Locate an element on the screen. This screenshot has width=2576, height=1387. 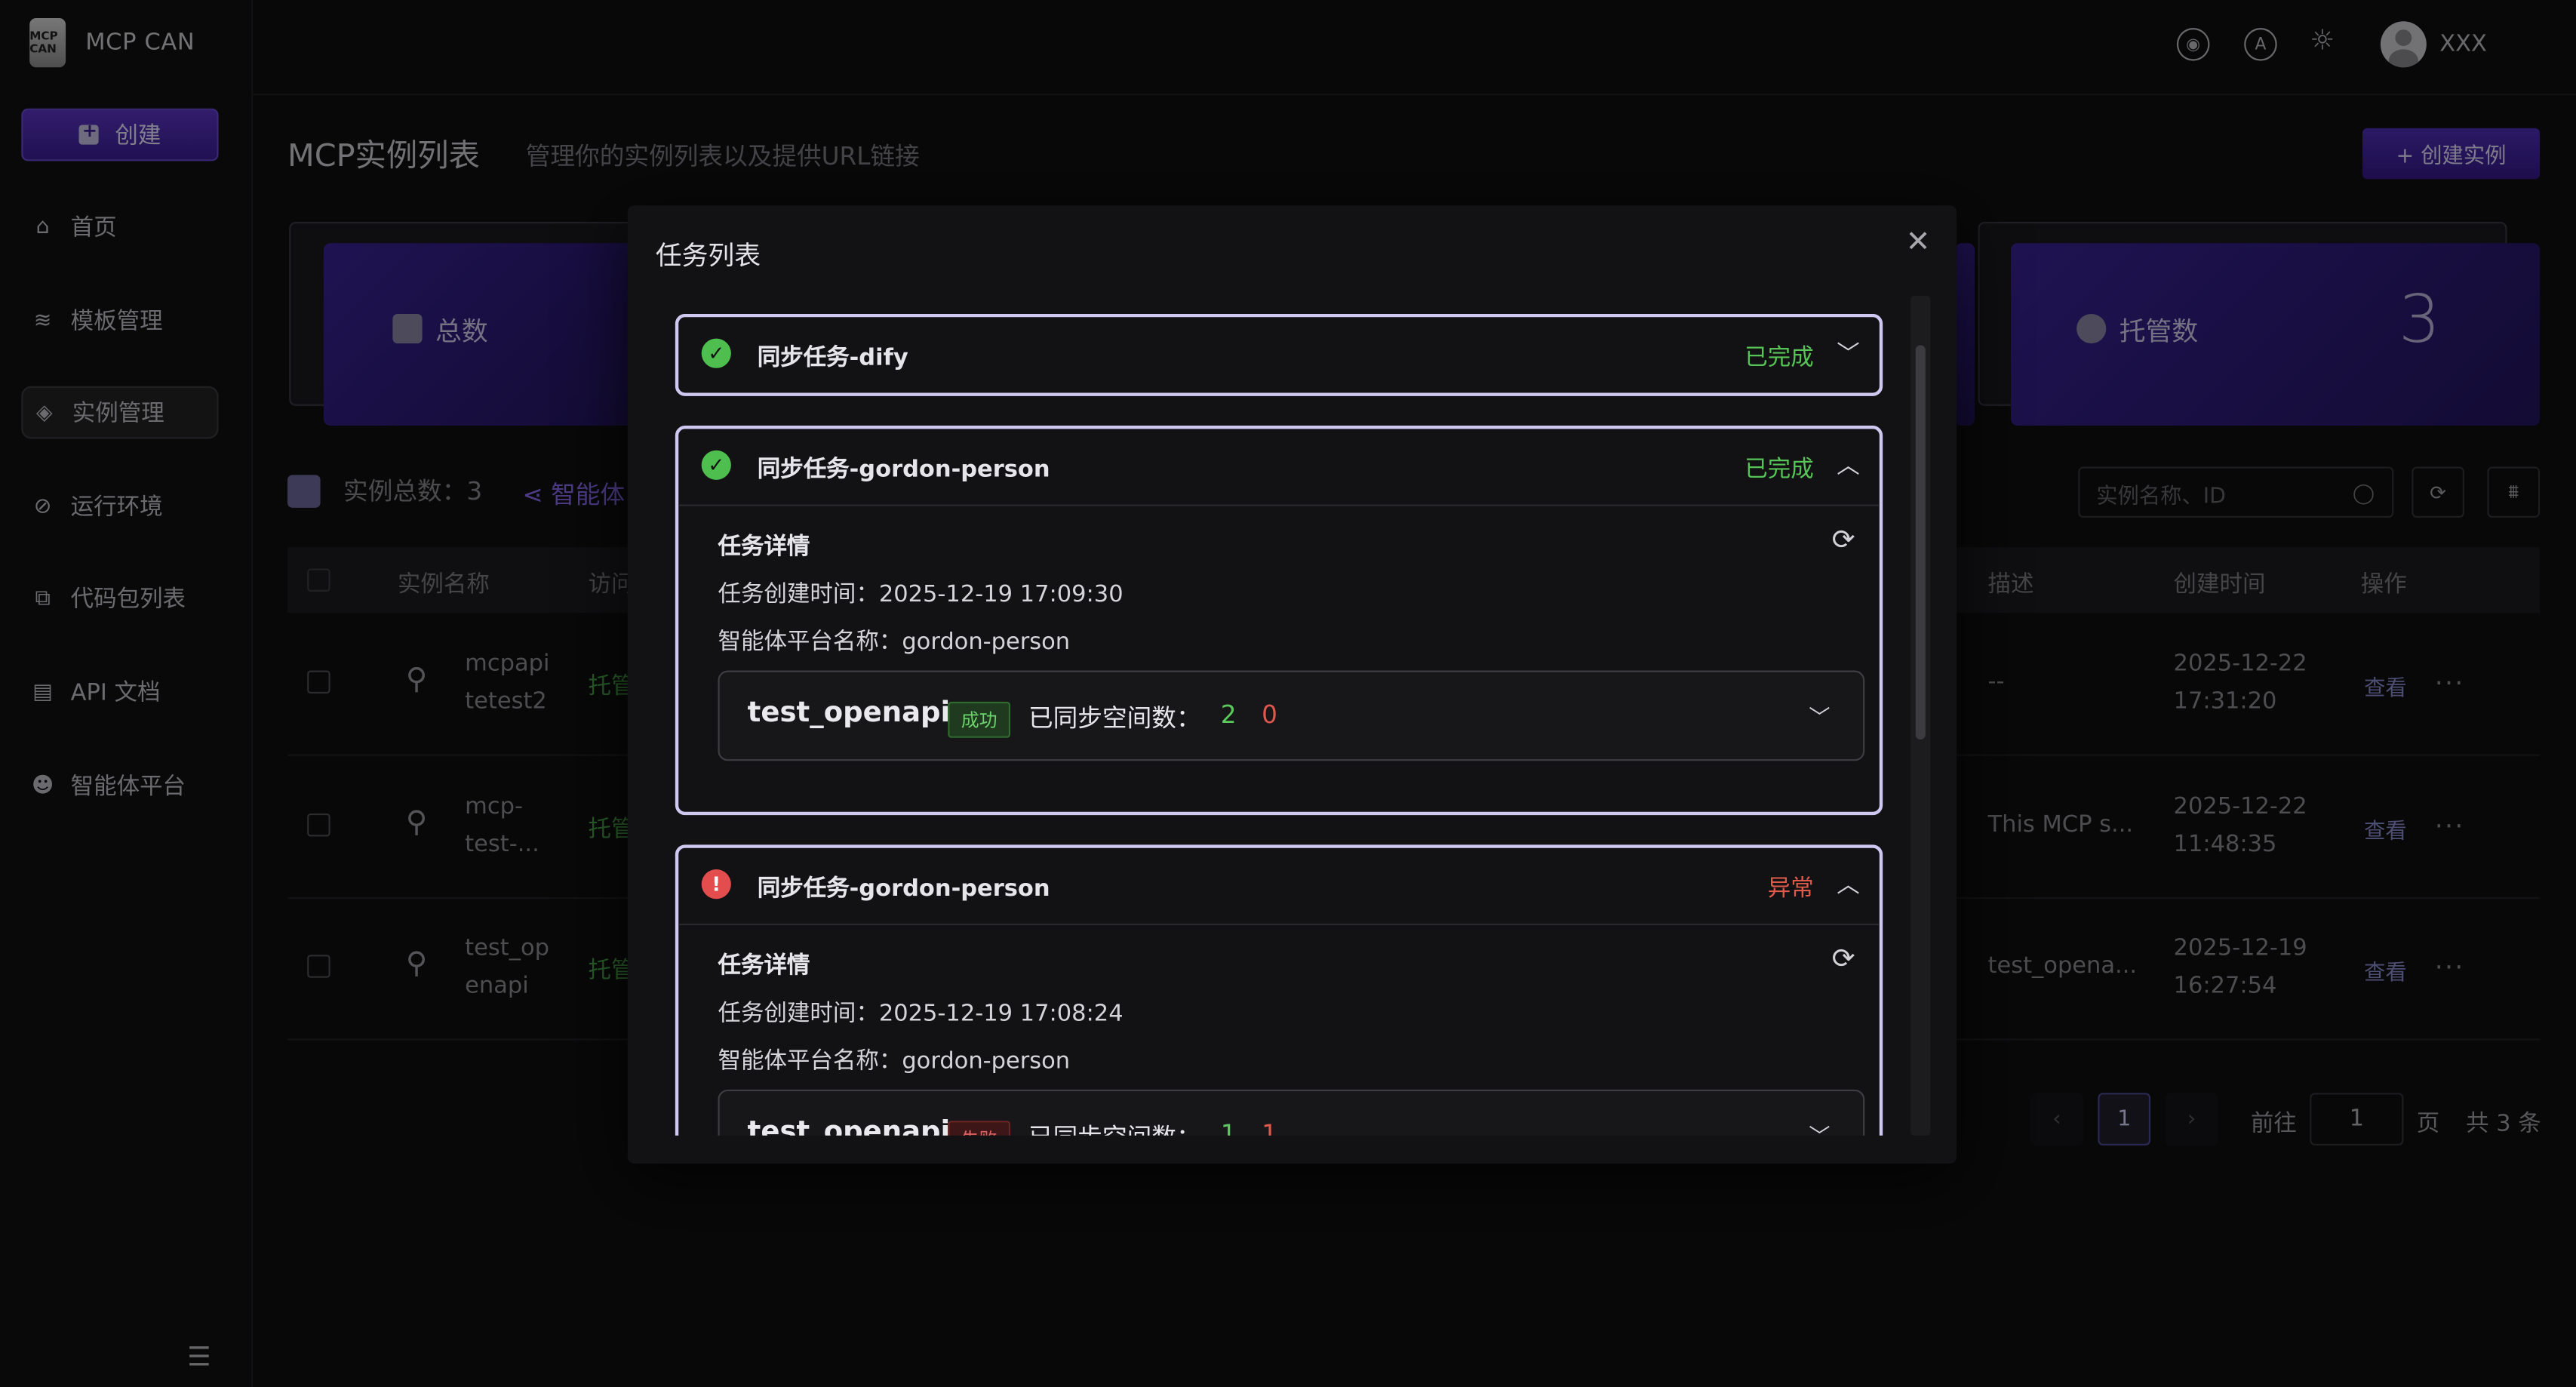
close-icon: ✕ is located at coordinates (1918, 242).